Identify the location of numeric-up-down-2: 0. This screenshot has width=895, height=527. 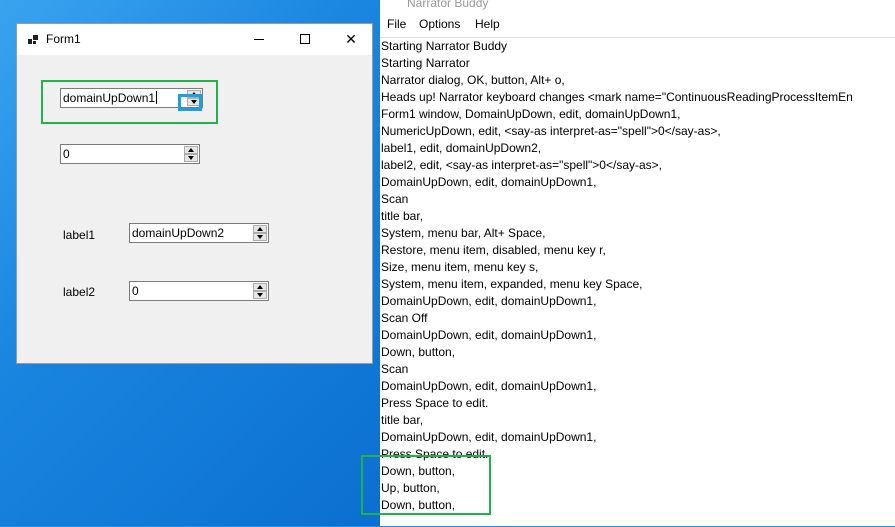
(199, 291).